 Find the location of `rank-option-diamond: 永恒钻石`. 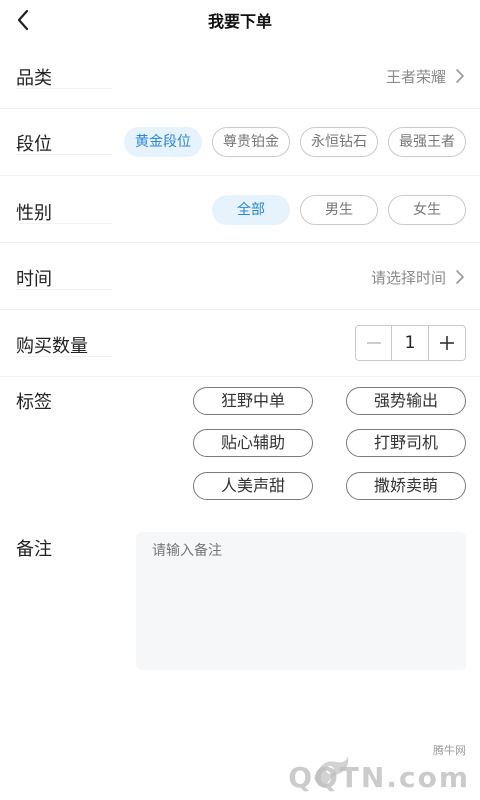

rank-option-diamond: 永恒钻石 is located at coordinates (339, 142).